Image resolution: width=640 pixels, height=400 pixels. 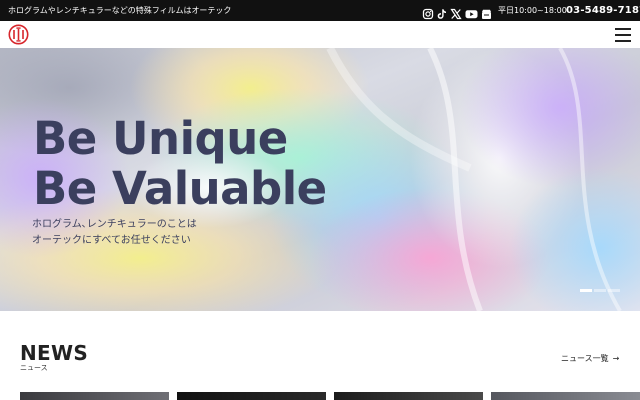 What do you see at coordinates (456, 12) in the screenshot?
I see `x-icon` at bounding box center [456, 12].